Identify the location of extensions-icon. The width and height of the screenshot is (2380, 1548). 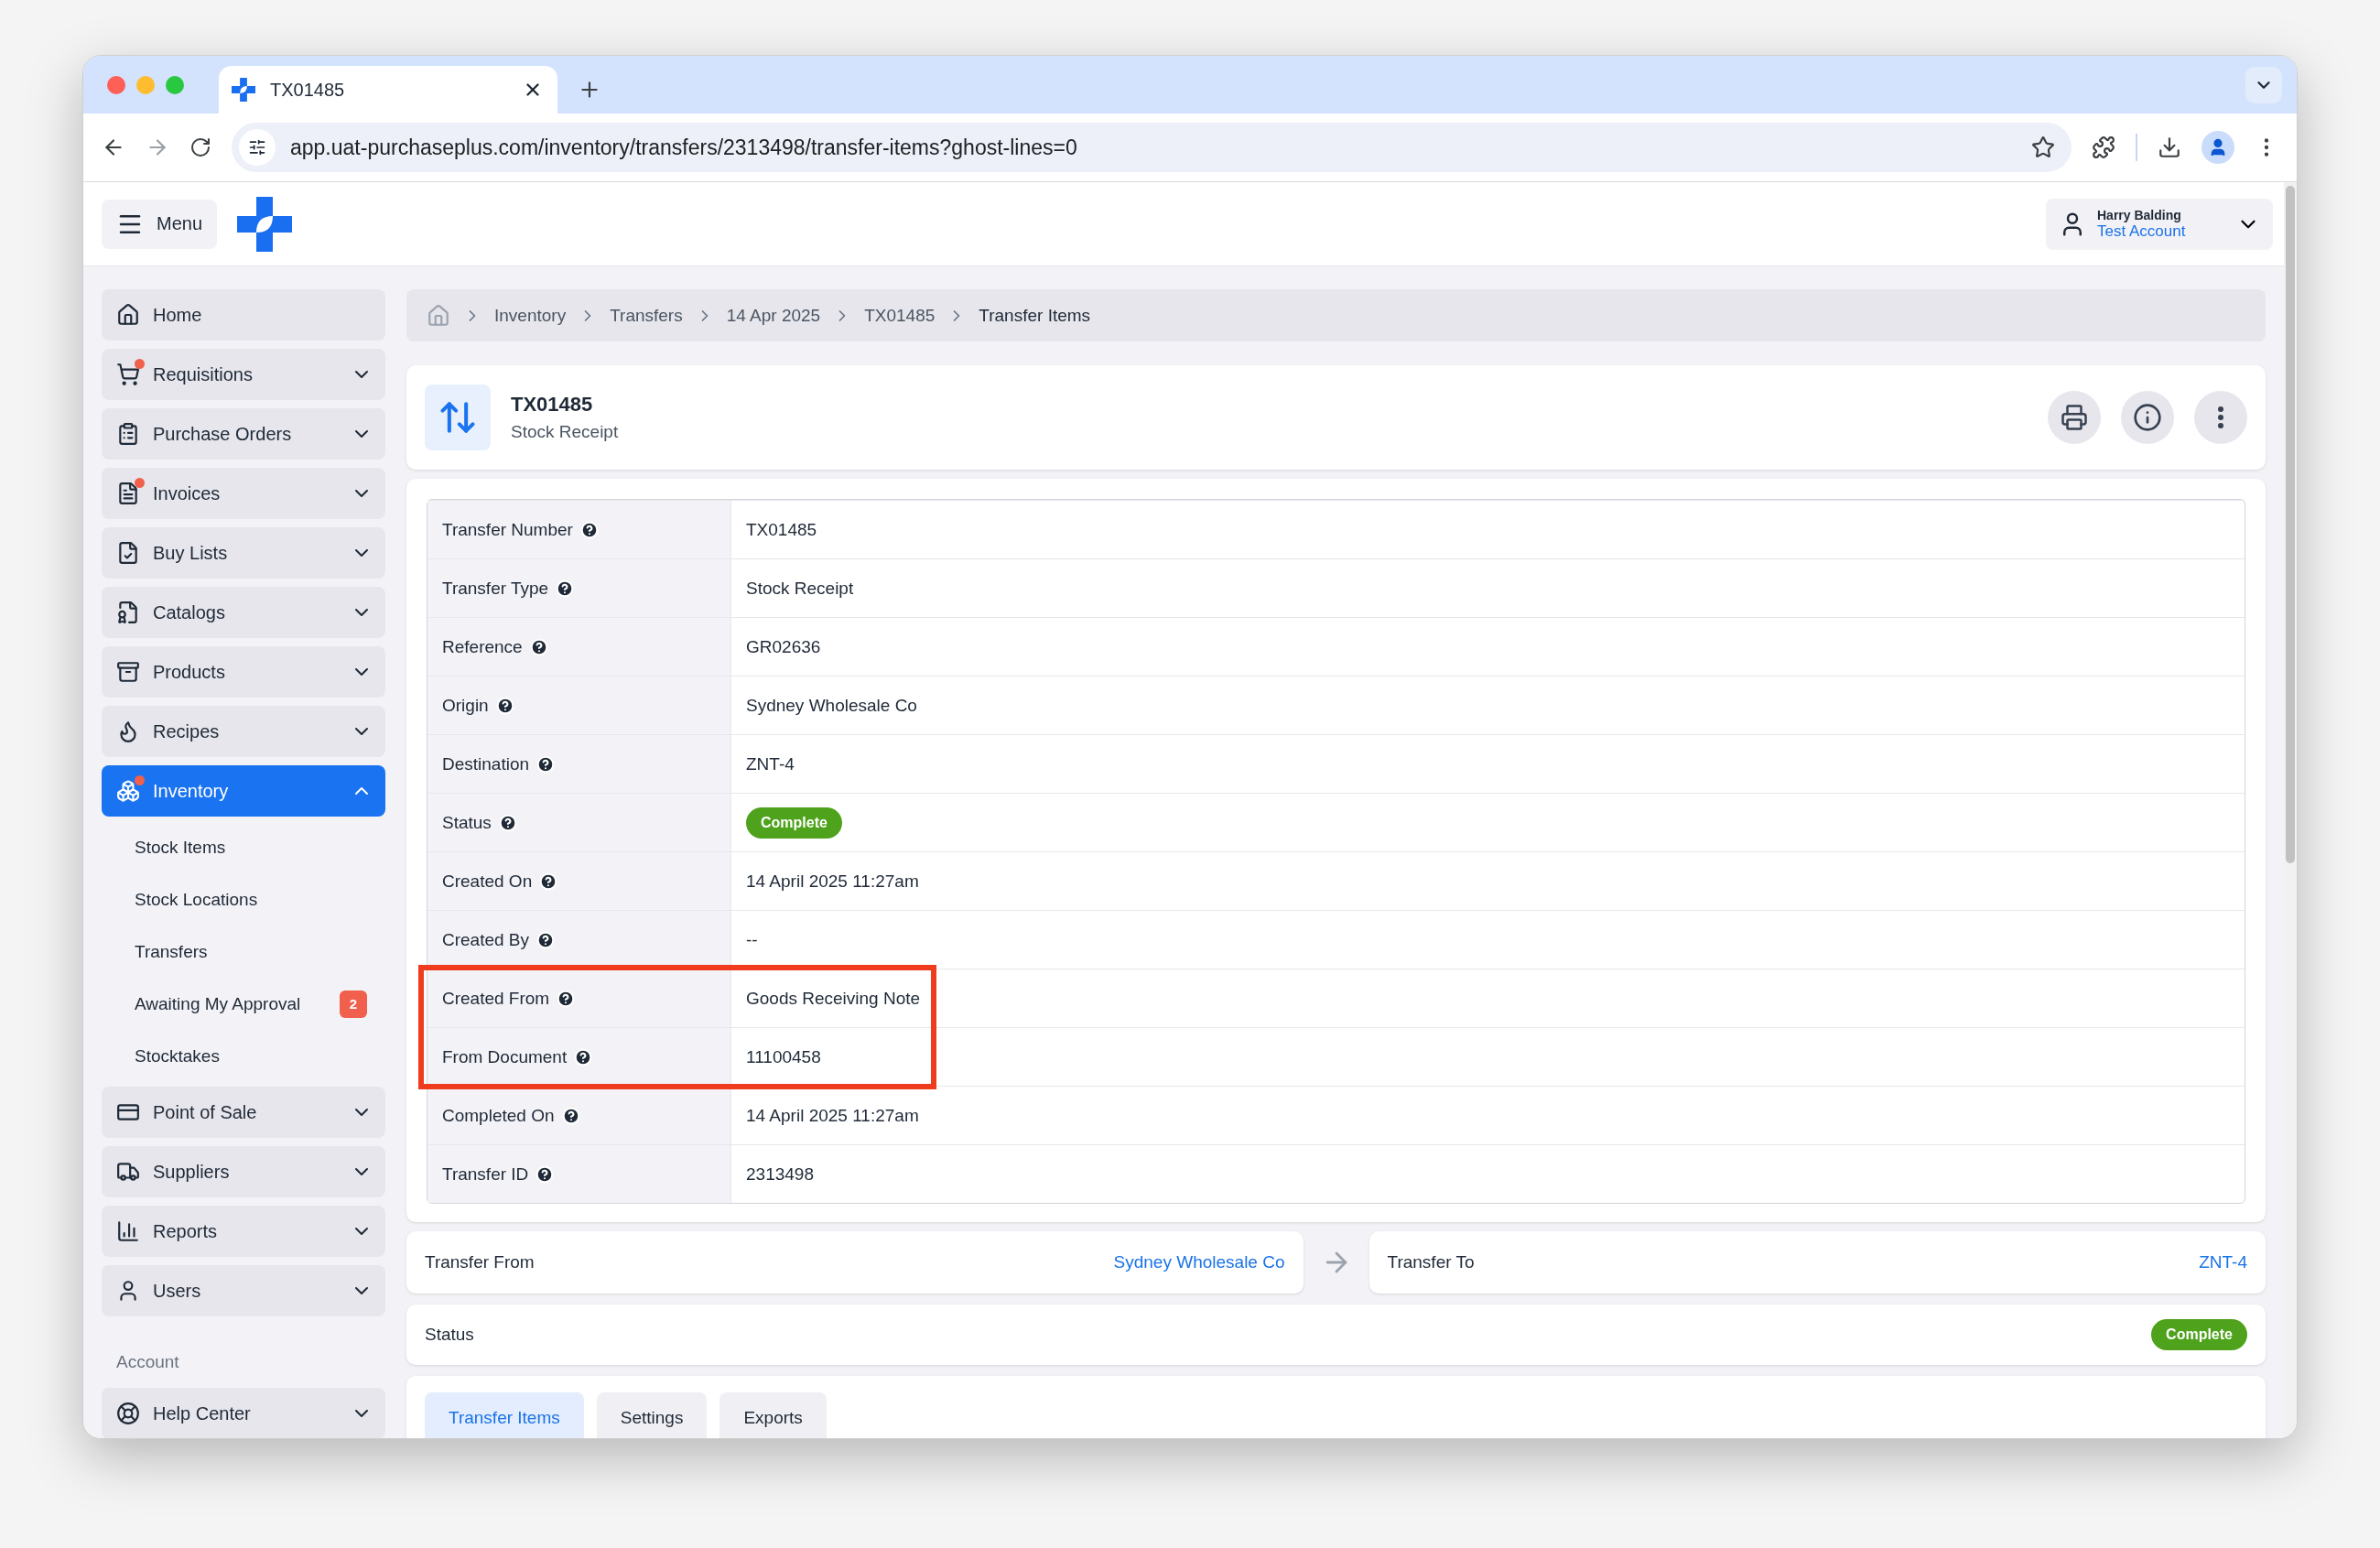
(2103, 147).